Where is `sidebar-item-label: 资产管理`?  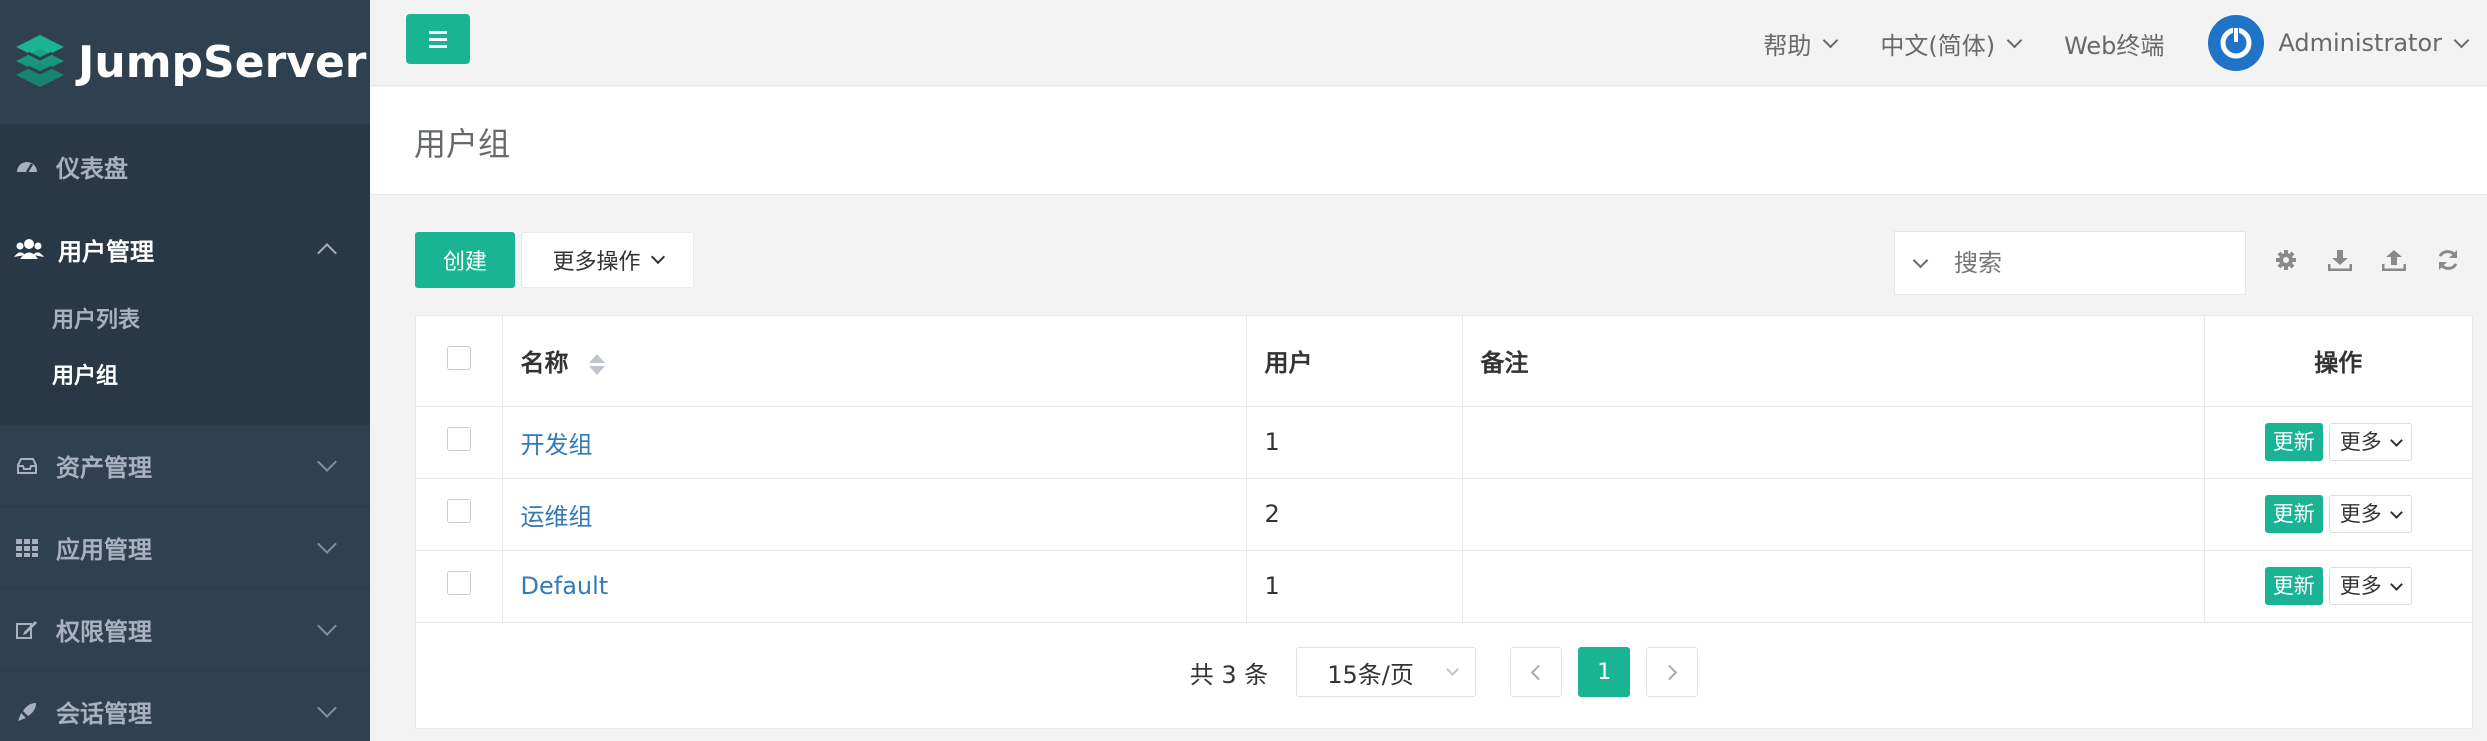
sidebar-item-label: 资产管理 is located at coordinates (104, 468).